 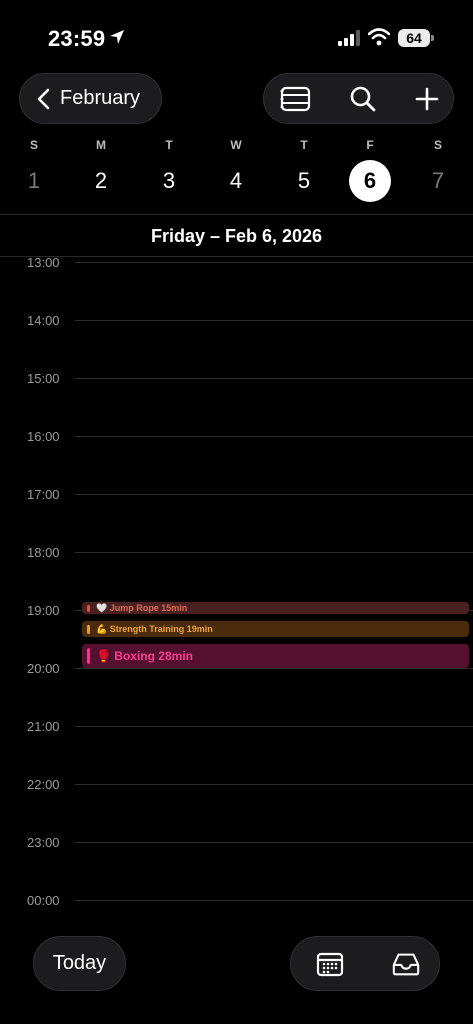 I want to click on search-icon, so click(x=363, y=99).